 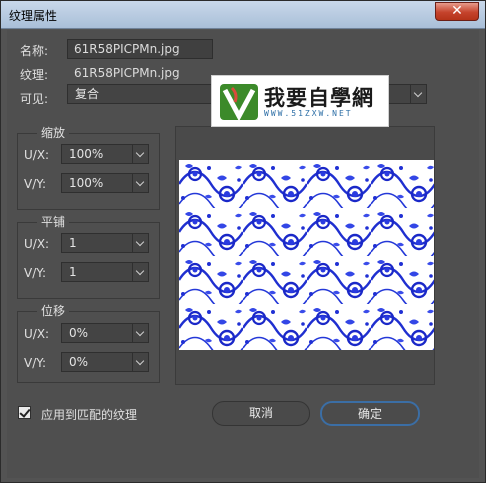 What do you see at coordinates (35, 363) in the screenshot?
I see `offset-vy-label: V/Y:` at bounding box center [35, 363].